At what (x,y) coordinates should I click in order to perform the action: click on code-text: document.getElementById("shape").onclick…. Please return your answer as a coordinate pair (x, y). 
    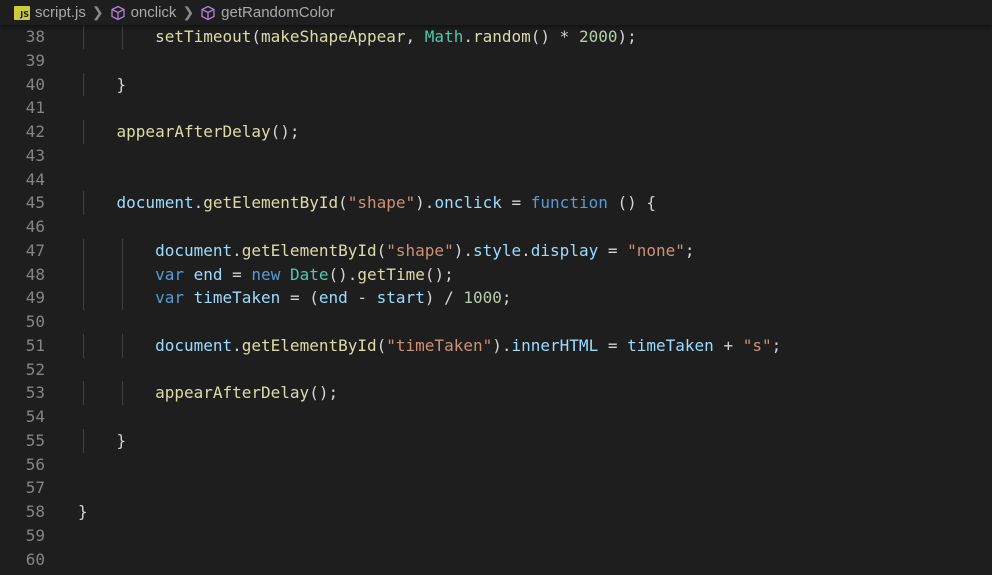
    Looking at the image, I should click on (350, 203).